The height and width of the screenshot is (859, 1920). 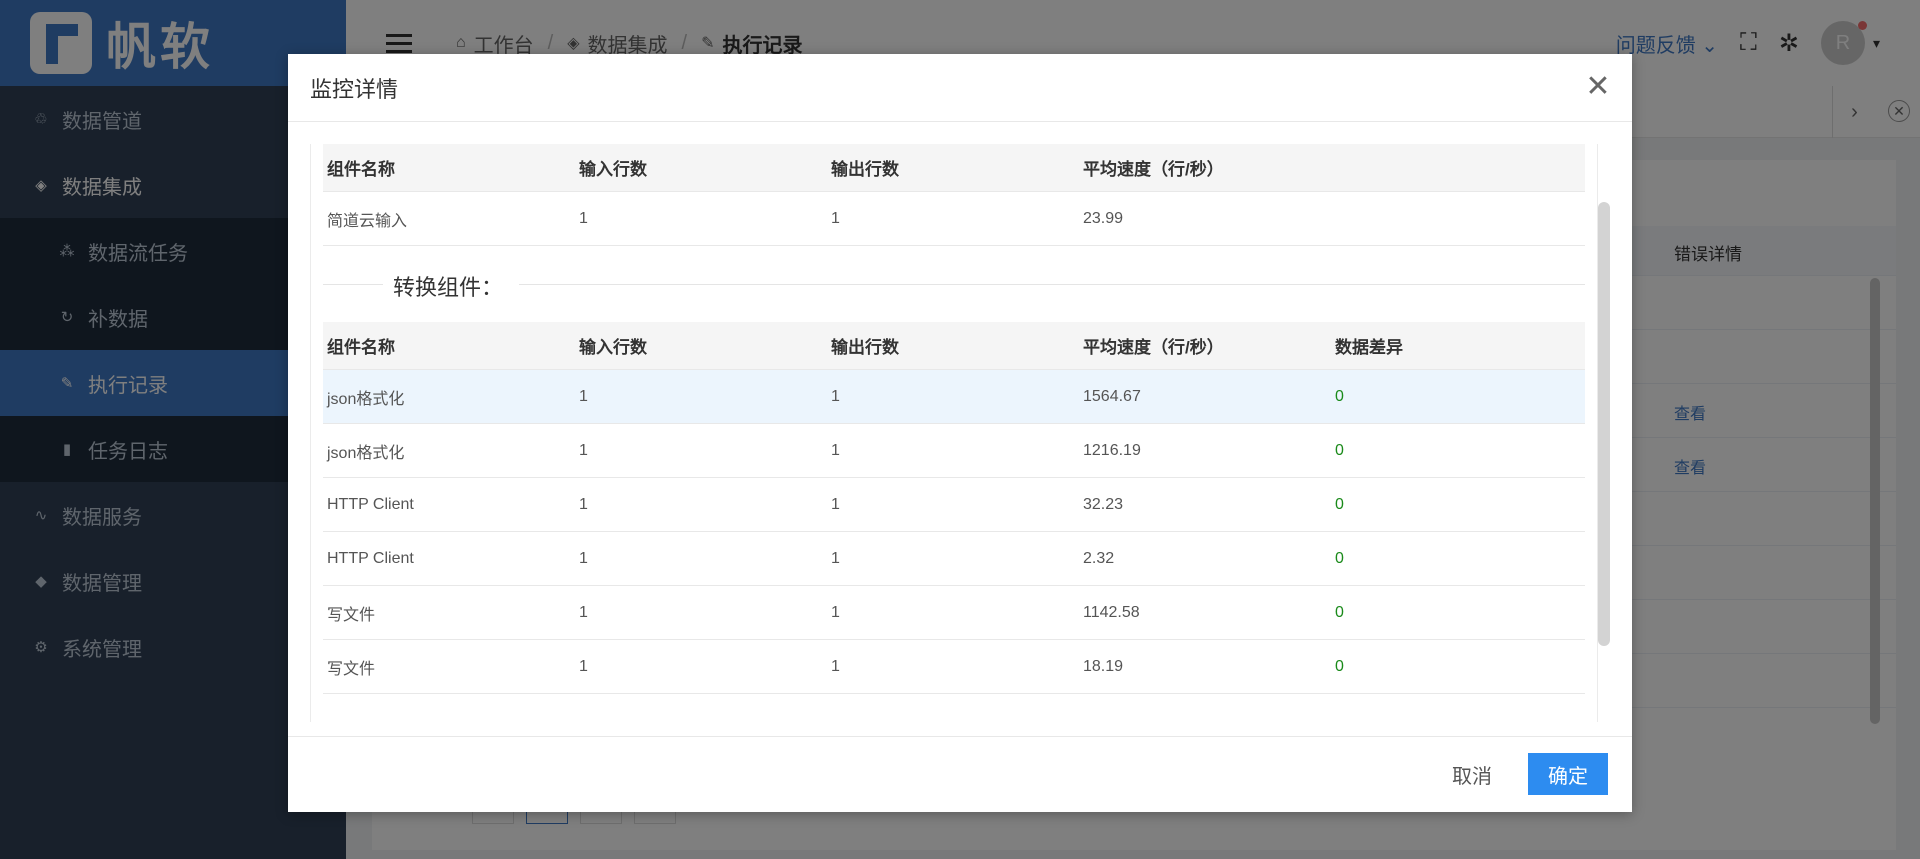 What do you see at coordinates (1369, 347) in the screenshot?
I see `column-header: 数据差异` at bounding box center [1369, 347].